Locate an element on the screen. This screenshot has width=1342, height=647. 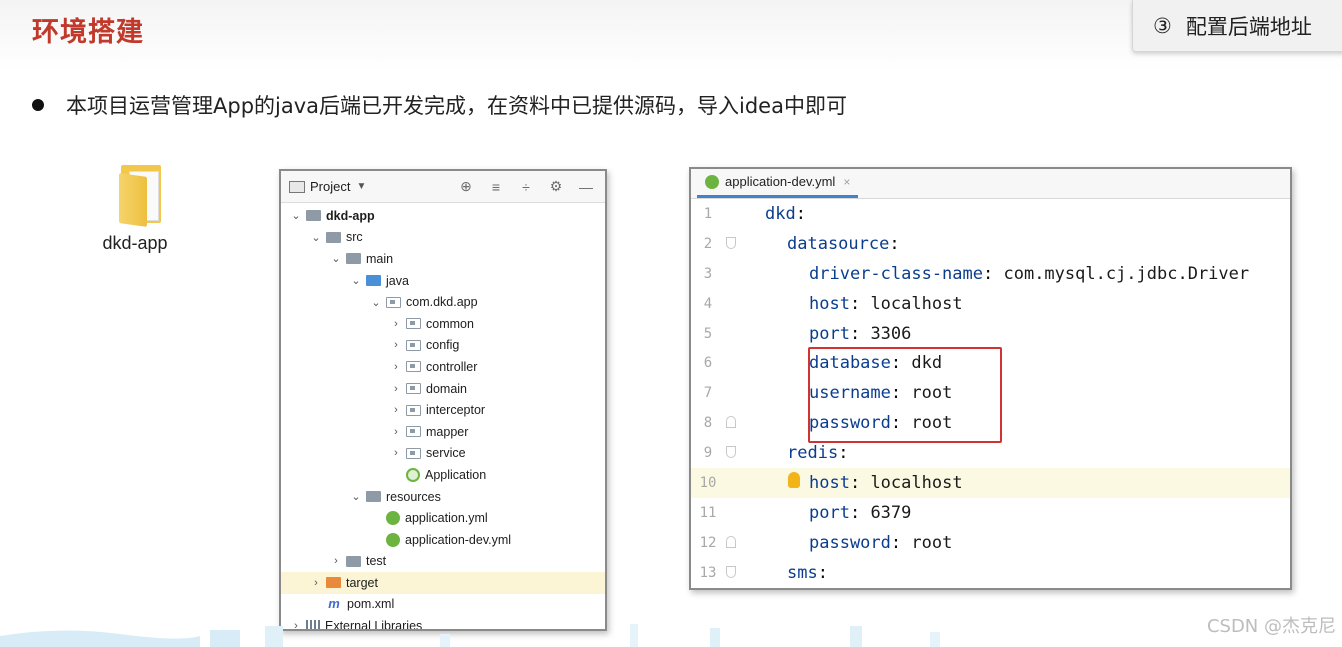
line-number: 1 is located at coordinates (708, 213).